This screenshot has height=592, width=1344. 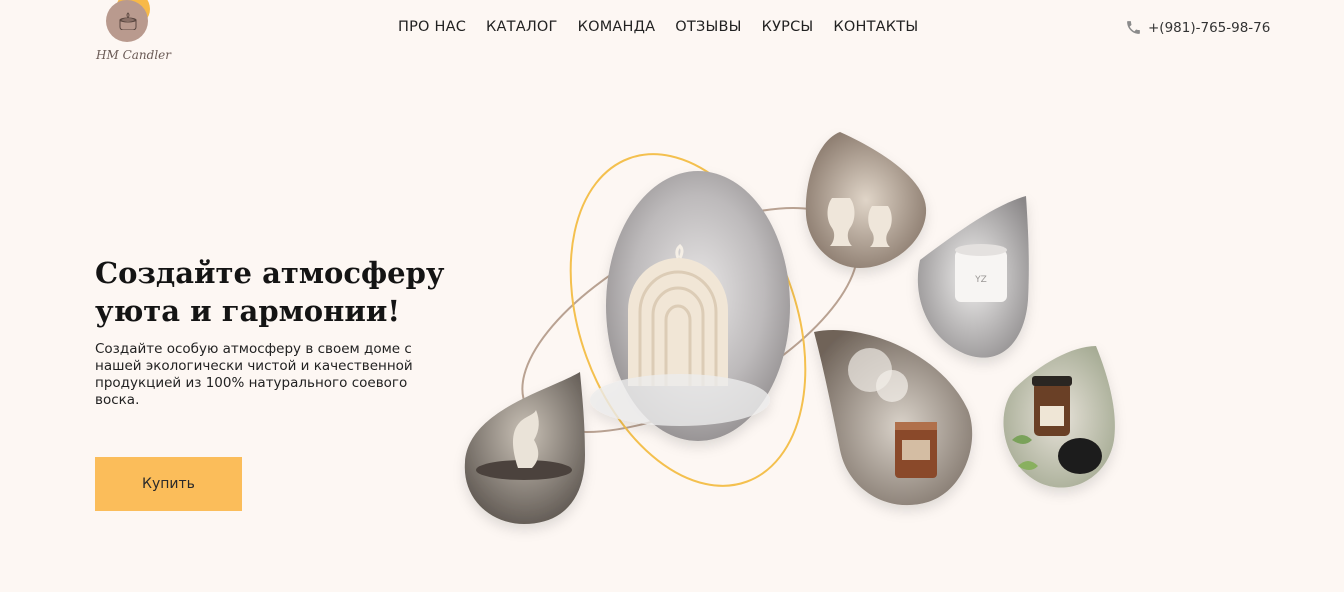 I want to click on hero-title: Создайте атмосферу уюта и гармонии!, so click(x=270, y=292).